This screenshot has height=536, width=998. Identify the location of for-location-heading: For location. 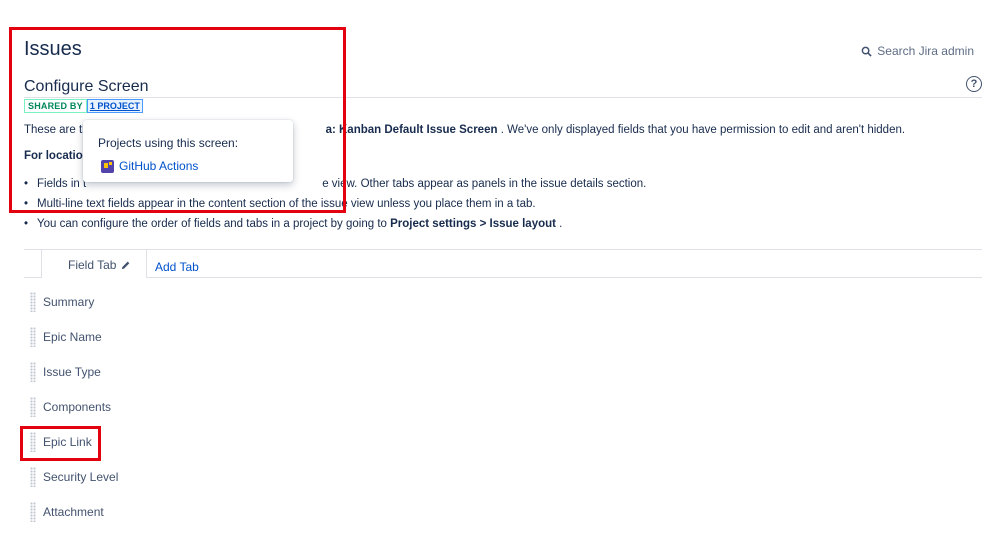
(57, 156).